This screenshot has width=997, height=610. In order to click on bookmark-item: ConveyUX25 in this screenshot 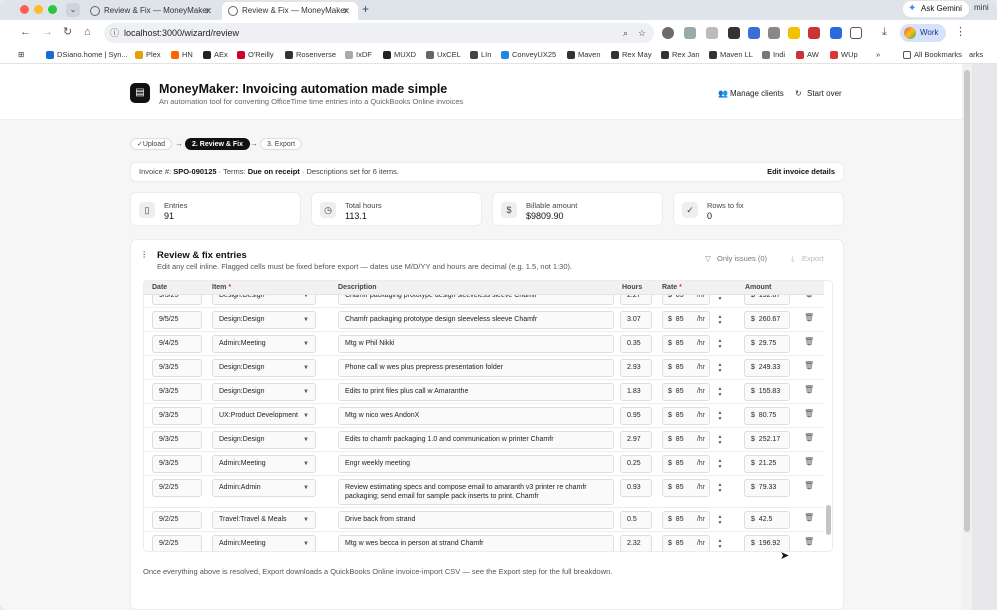, I will do `click(528, 55)`.